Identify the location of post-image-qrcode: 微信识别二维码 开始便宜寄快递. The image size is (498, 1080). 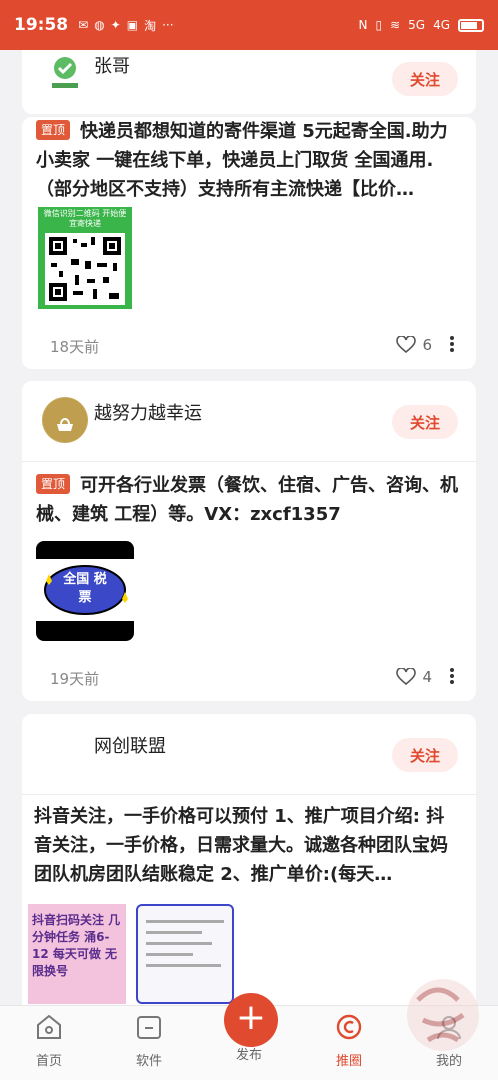
(85, 258).